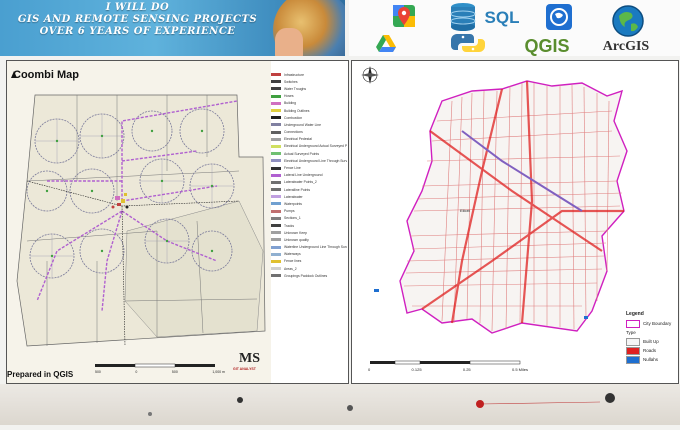  What do you see at coordinates (289, 225) in the screenshot?
I see `legend-label: Tracks` at bounding box center [289, 225].